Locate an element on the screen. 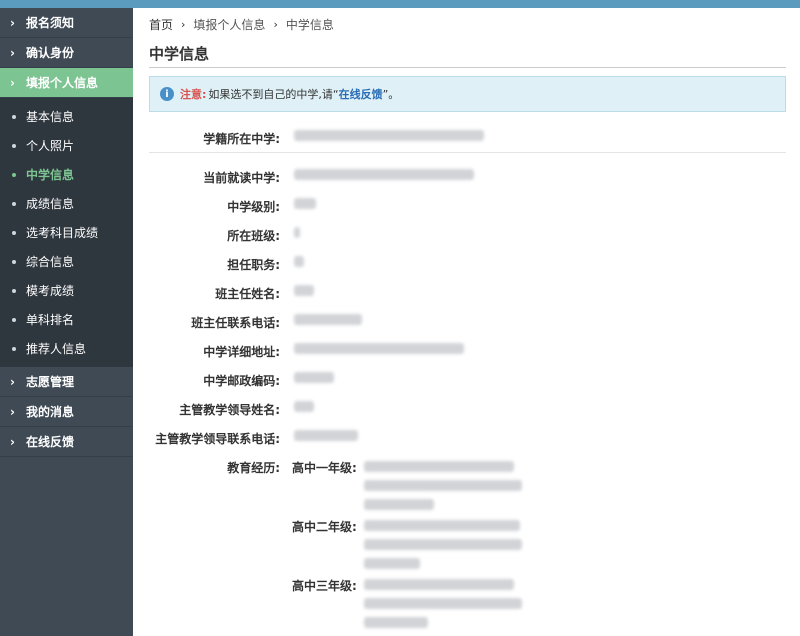 This screenshot has height=636, width=800. nav-item-label: 填报个人信息 is located at coordinates (62, 83).